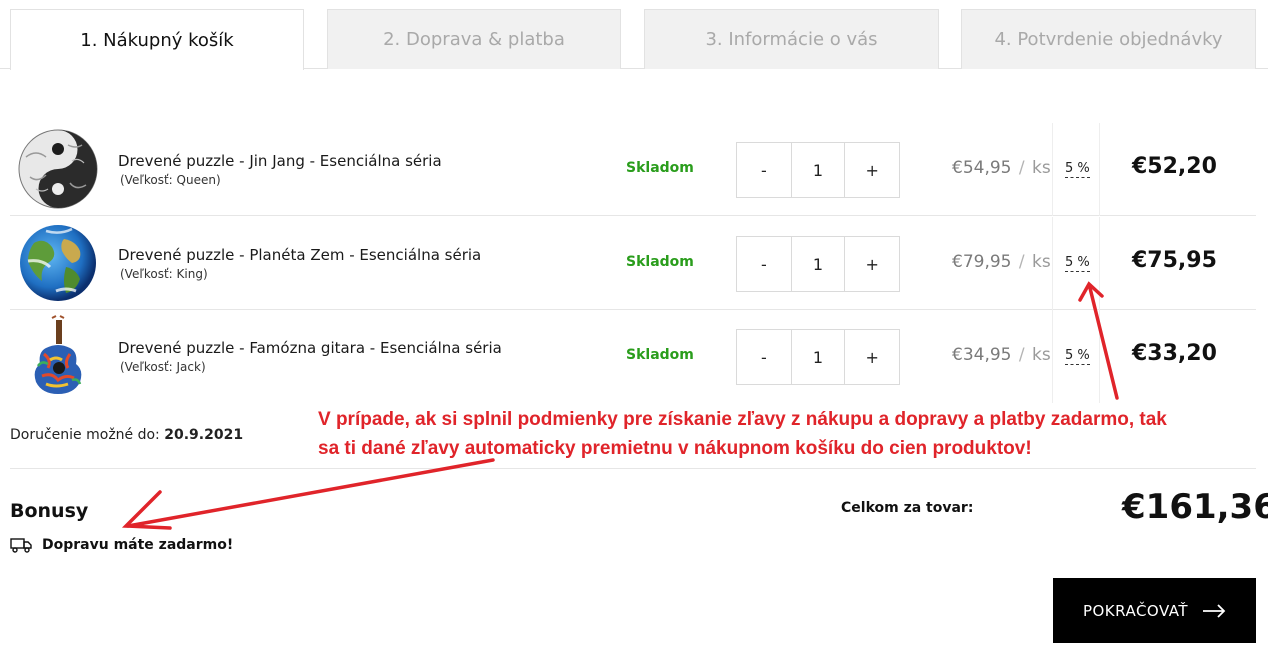 The width and height of the screenshot is (1268, 656). What do you see at coordinates (164, 274) in the screenshot?
I see `product-variant: (Veľkosť: King)` at bounding box center [164, 274].